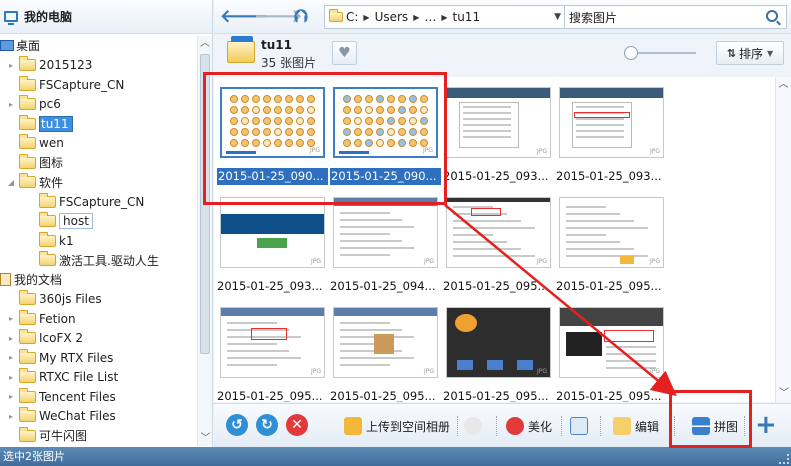 The image size is (791, 466). I want to click on drive-folder-icon, so click(336, 15).